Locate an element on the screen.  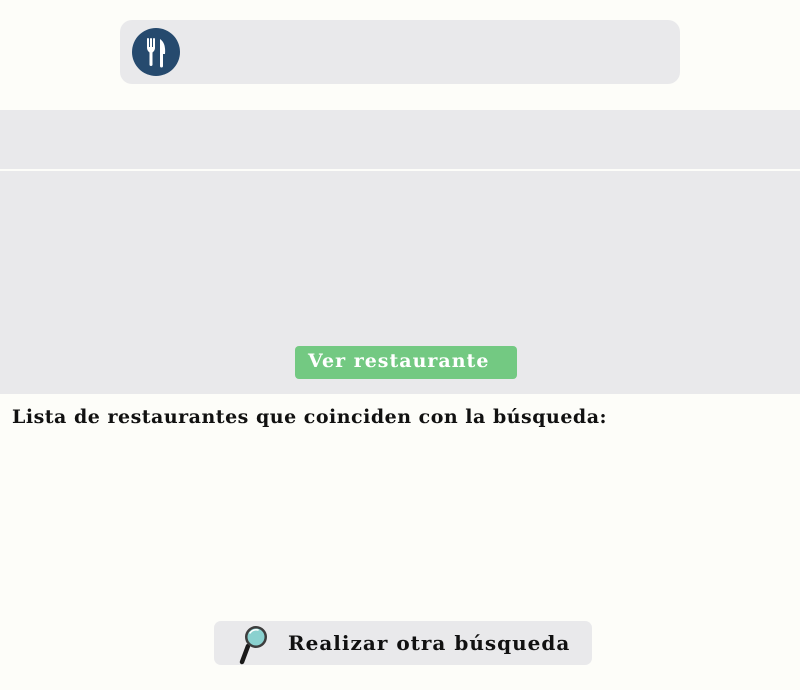
search-again-button: Realizar otra búsqueda is located at coordinates (403, 643).